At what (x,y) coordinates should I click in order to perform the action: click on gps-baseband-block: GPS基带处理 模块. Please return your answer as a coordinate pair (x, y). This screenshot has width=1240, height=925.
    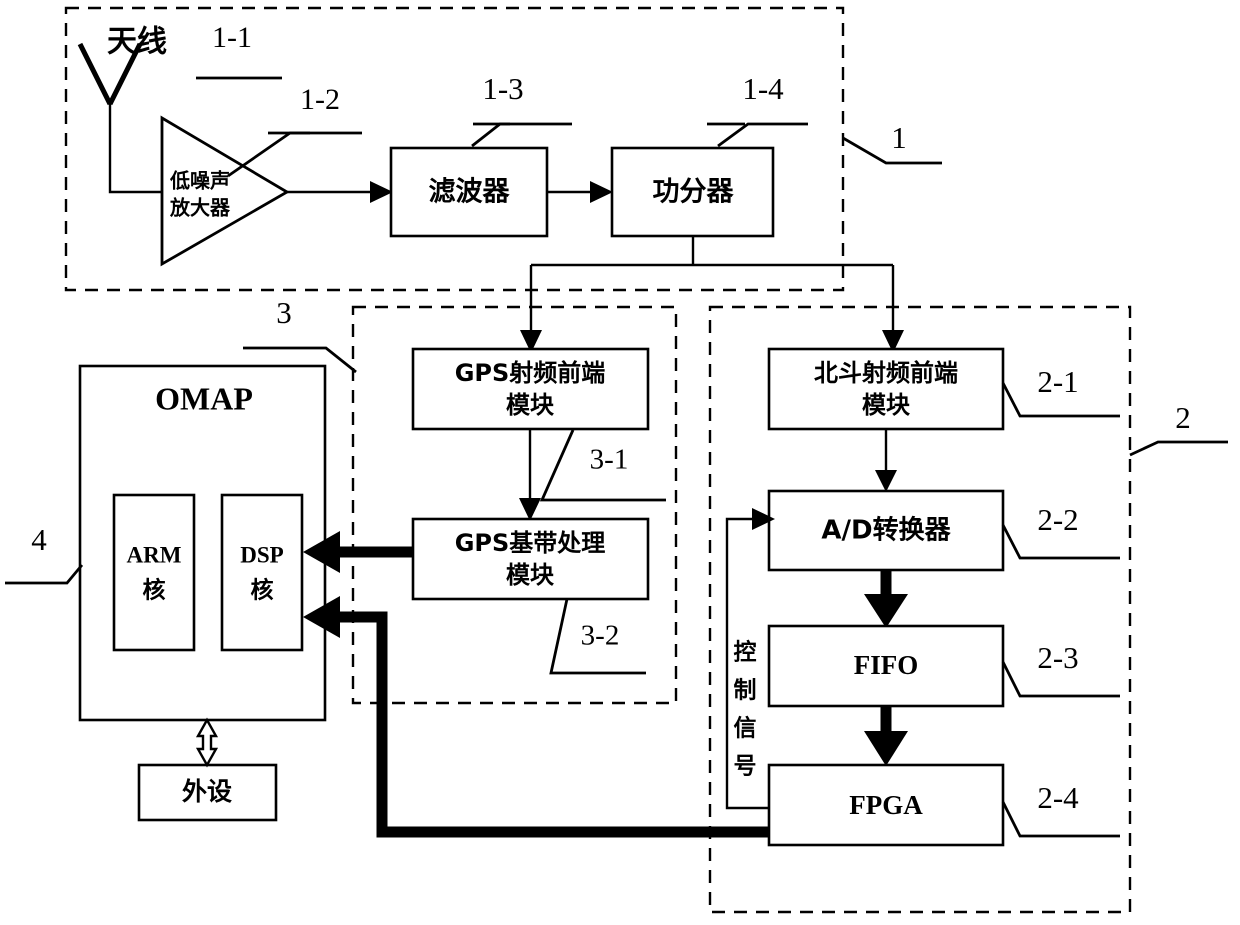
    Looking at the image, I should click on (530, 559).